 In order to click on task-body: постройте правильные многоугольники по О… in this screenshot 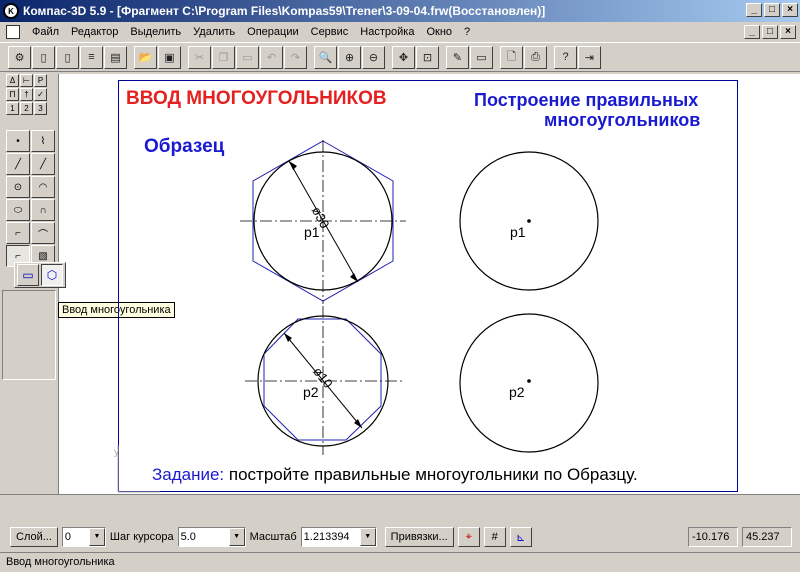, I will do `click(431, 474)`.